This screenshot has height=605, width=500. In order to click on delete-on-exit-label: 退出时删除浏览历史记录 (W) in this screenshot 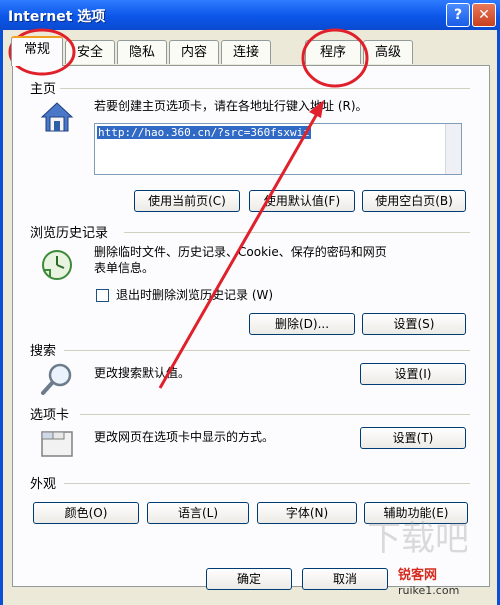, I will do `click(194, 295)`.